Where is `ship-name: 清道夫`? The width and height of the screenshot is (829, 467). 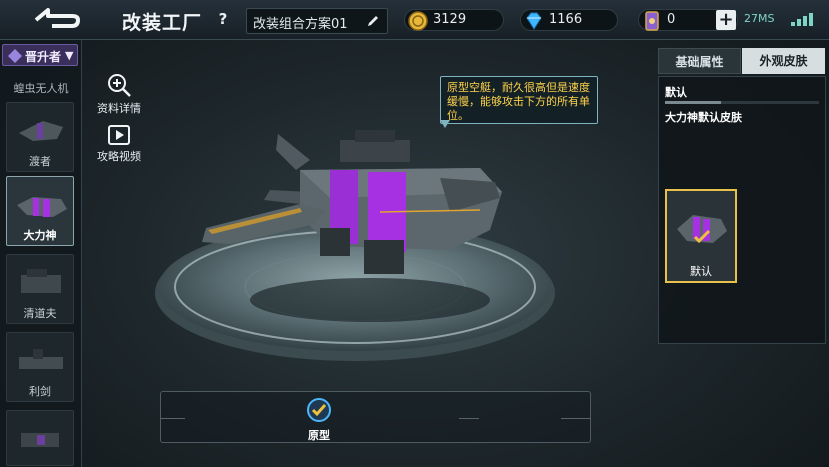
ship-name: 清道夫 is located at coordinates (40, 313).